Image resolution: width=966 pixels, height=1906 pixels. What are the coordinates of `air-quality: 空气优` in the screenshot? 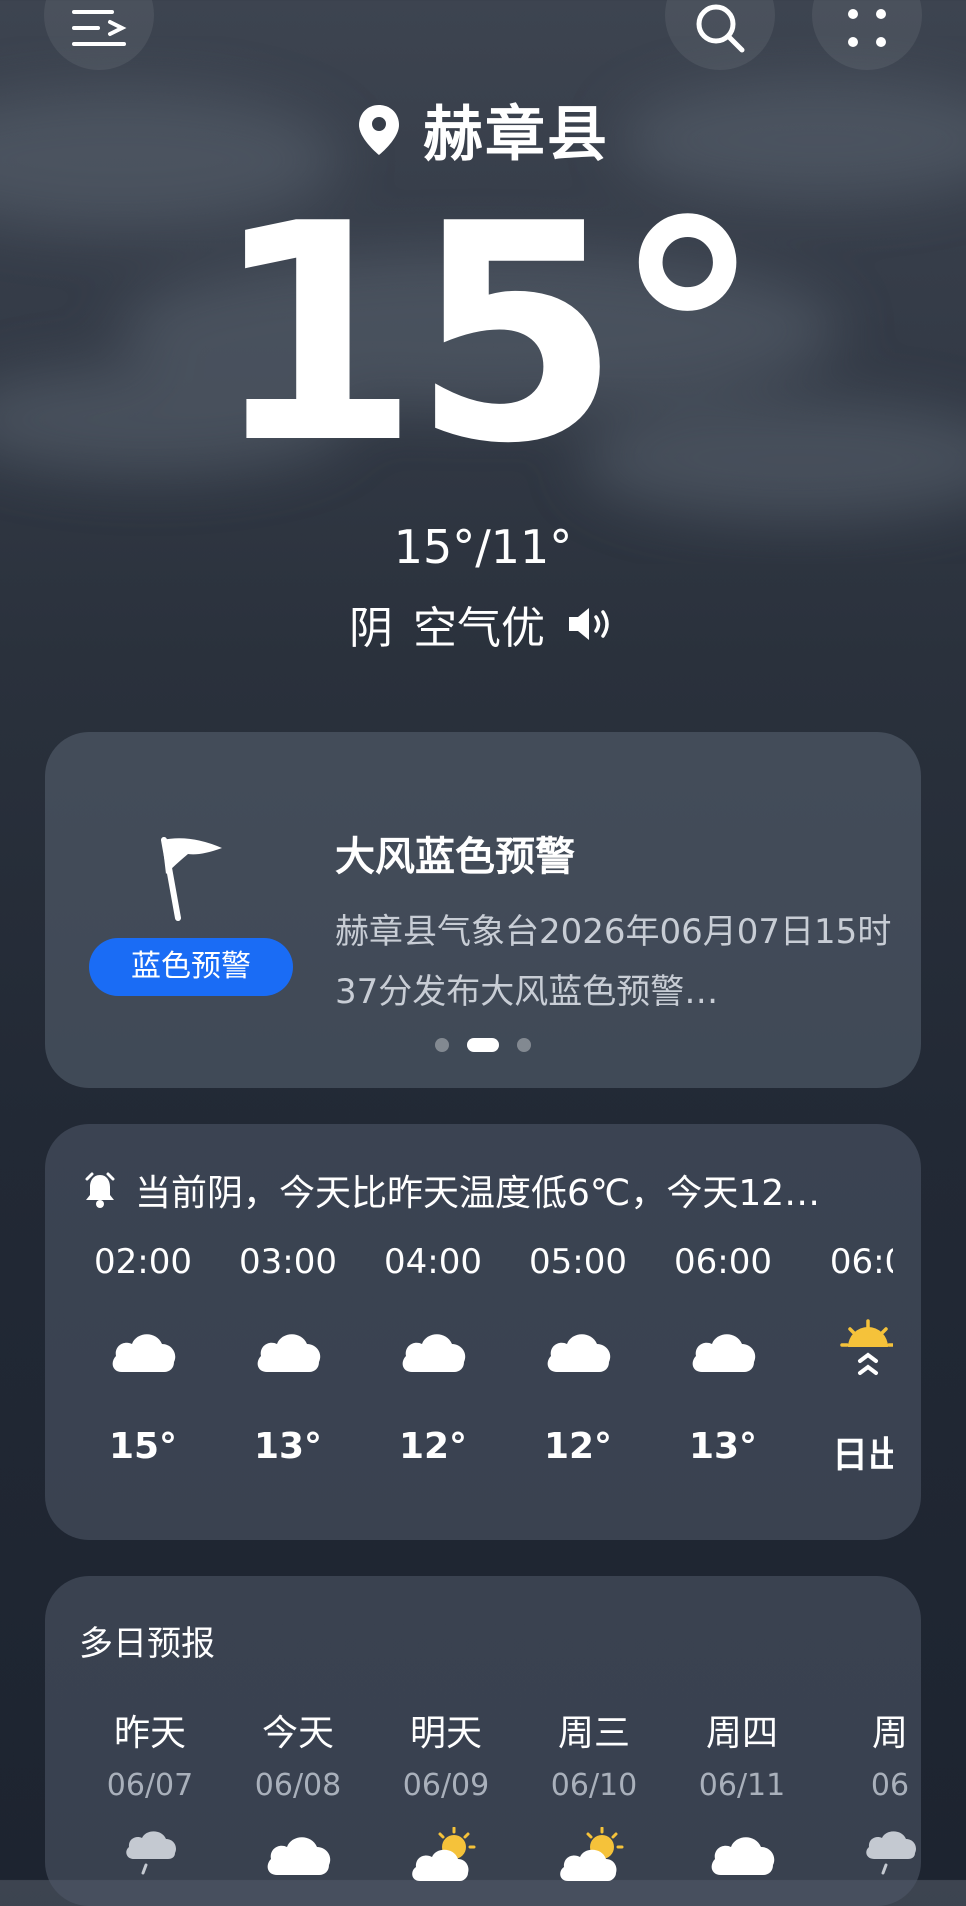 It's located at (479, 624).